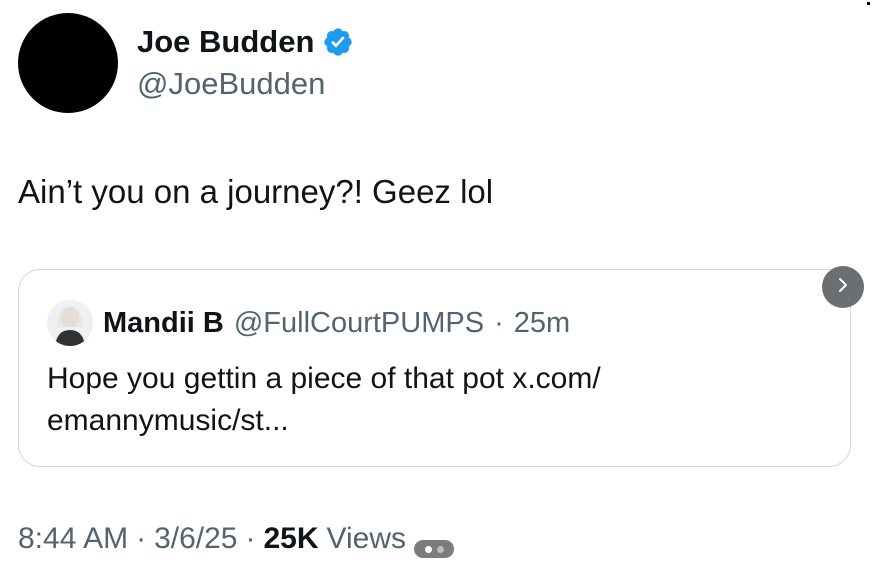  Describe the element at coordinates (440, 549) in the screenshot. I see `pager-dot` at that location.